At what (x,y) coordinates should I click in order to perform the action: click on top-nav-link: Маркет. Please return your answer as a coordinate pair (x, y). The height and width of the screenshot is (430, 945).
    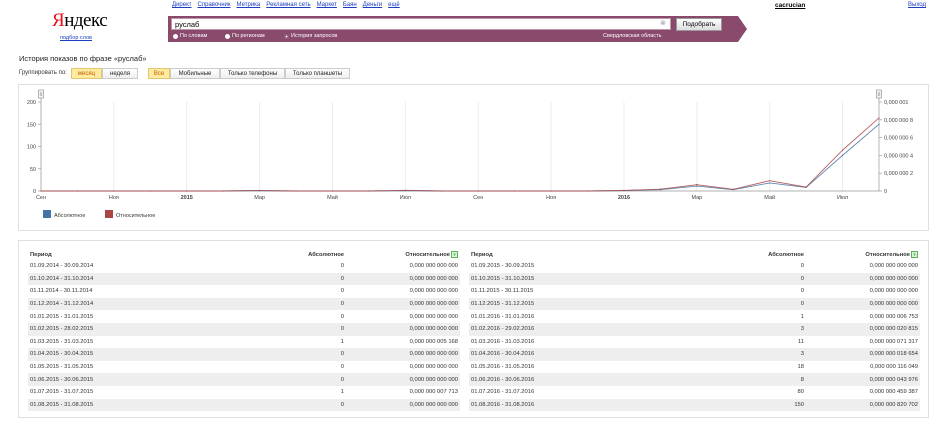
    Looking at the image, I should click on (327, 5).